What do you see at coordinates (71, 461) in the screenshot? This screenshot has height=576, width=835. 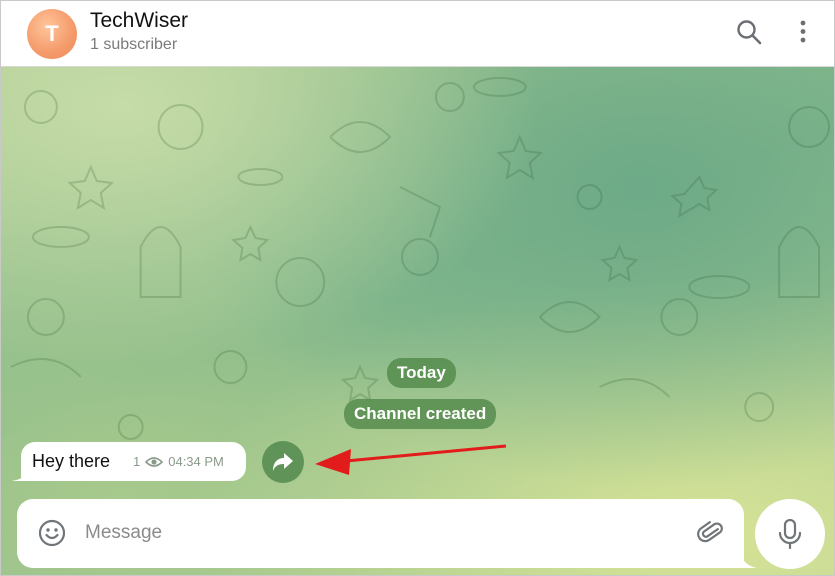 I see `message-text: Hey there` at bounding box center [71, 461].